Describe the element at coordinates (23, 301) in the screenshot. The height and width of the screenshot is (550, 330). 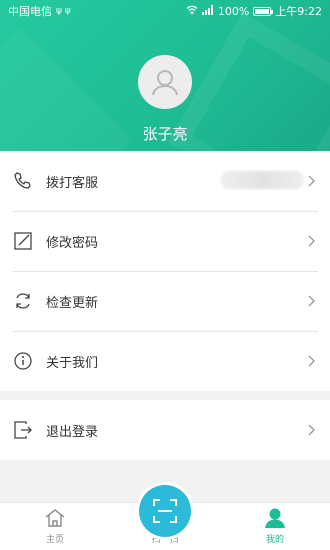
I see `refresh-icon` at that location.